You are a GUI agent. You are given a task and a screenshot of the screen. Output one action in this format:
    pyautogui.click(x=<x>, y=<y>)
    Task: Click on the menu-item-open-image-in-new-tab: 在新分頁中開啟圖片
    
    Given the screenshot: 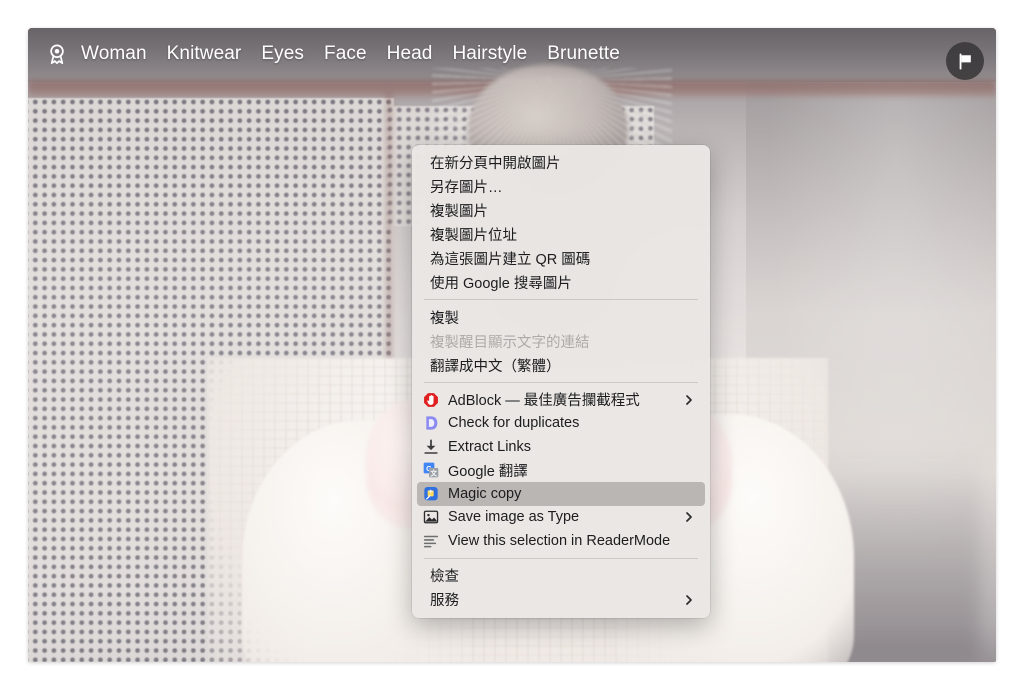 What is the action you would take?
    pyautogui.click(x=561, y=162)
    